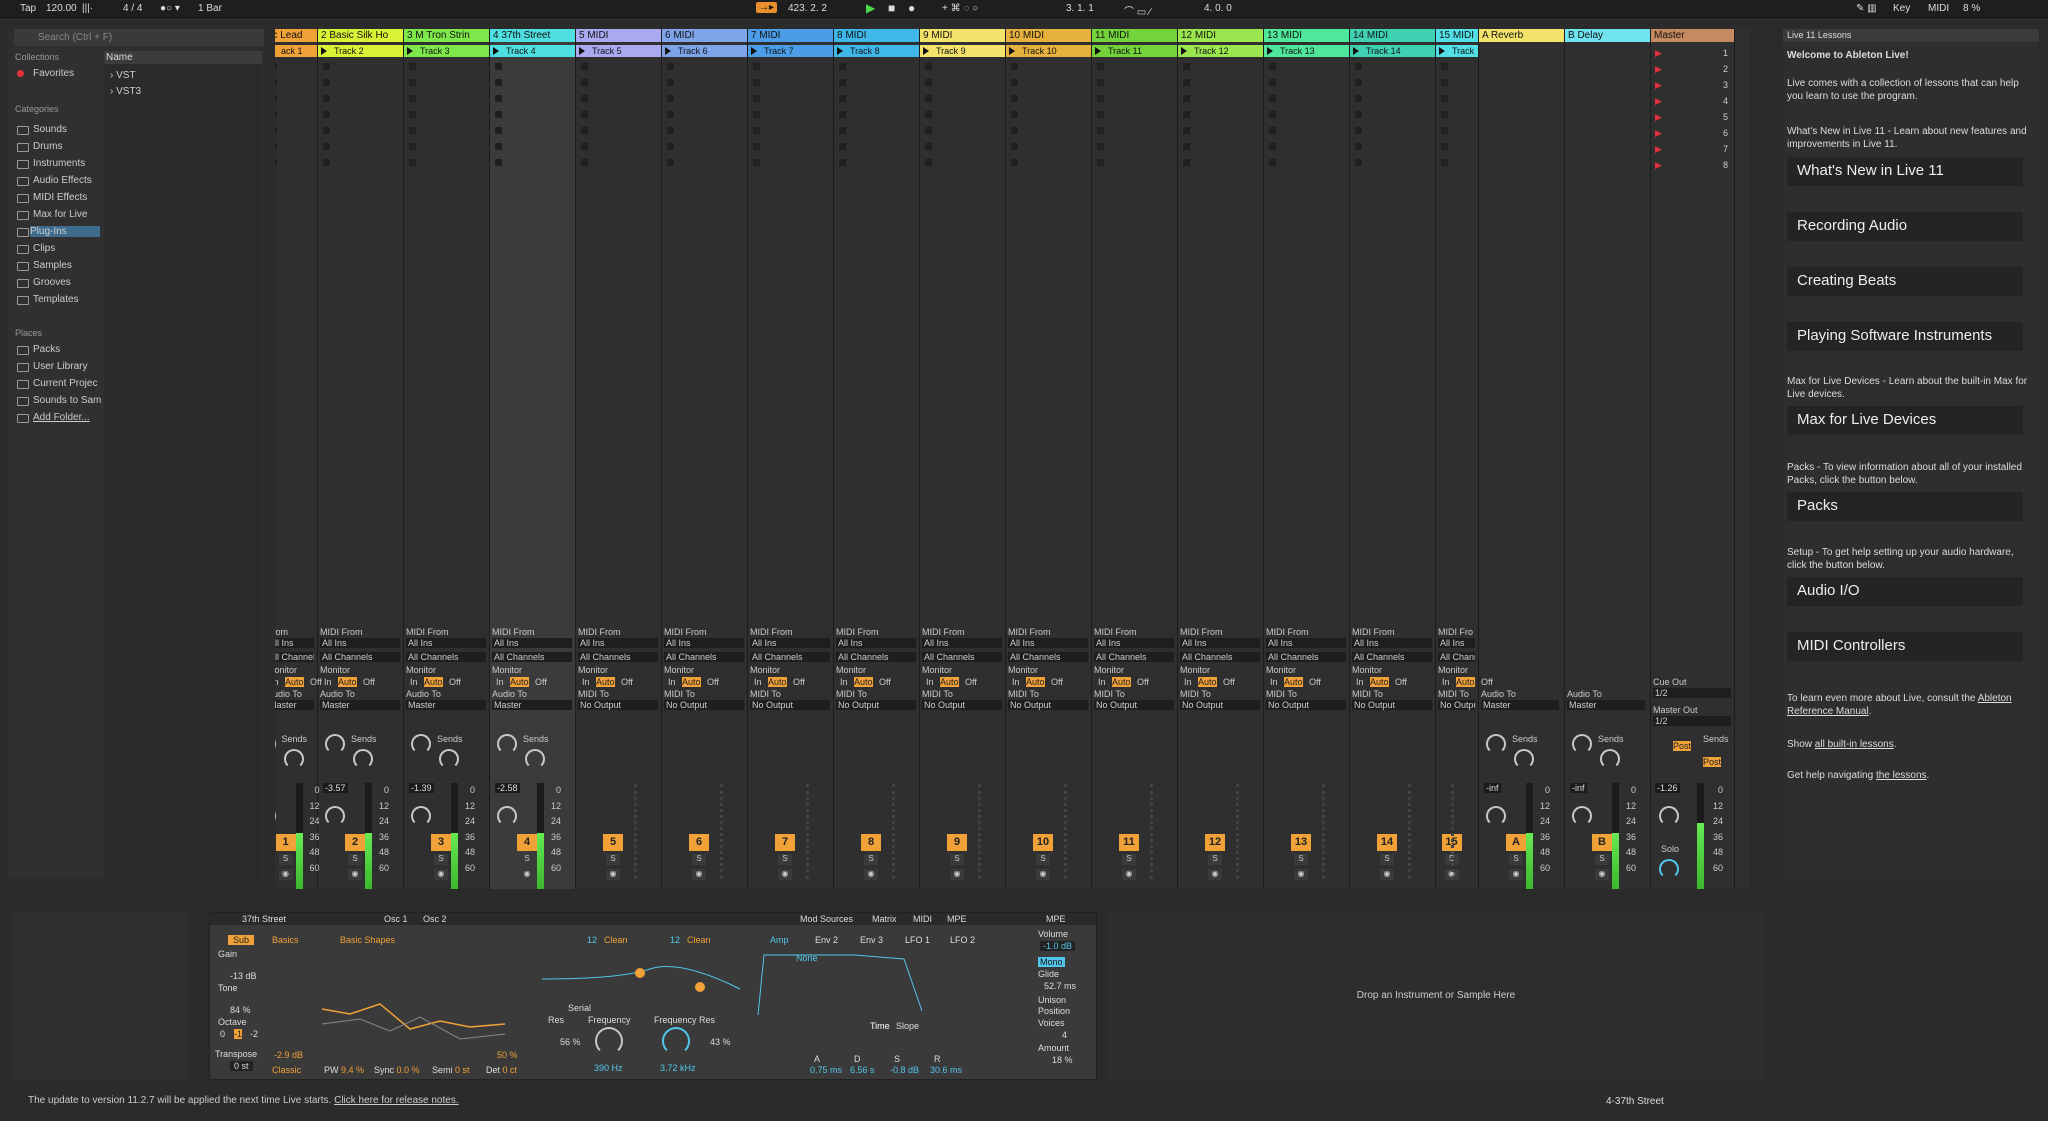 The height and width of the screenshot is (1121, 2048). What do you see at coordinates (1048, 35) in the screenshot?
I see `track-header: 10 MIDI` at bounding box center [1048, 35].